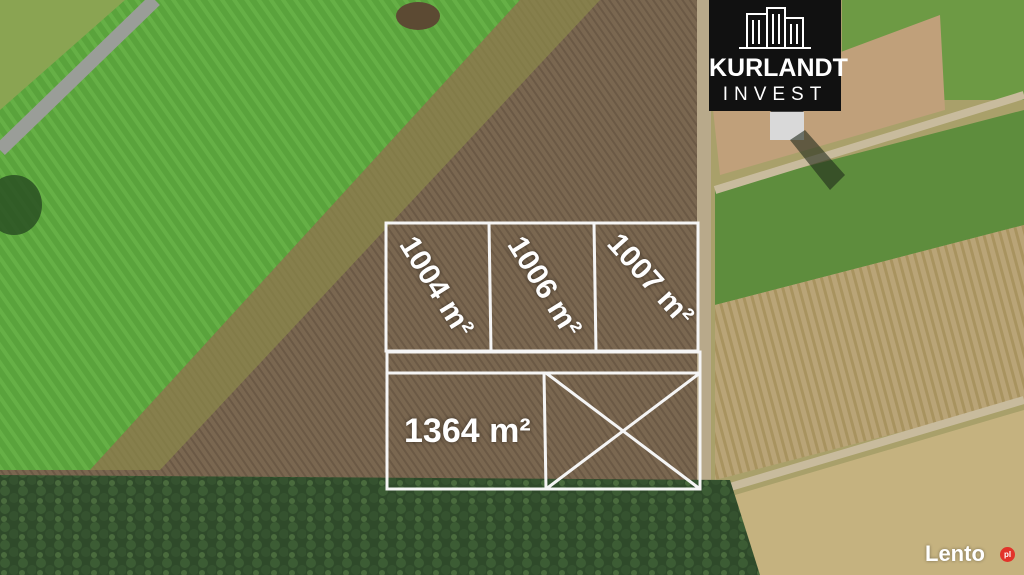 The width and height of the screenshot is (1024, 575). I want to click on building-icon, so click(775, 28).